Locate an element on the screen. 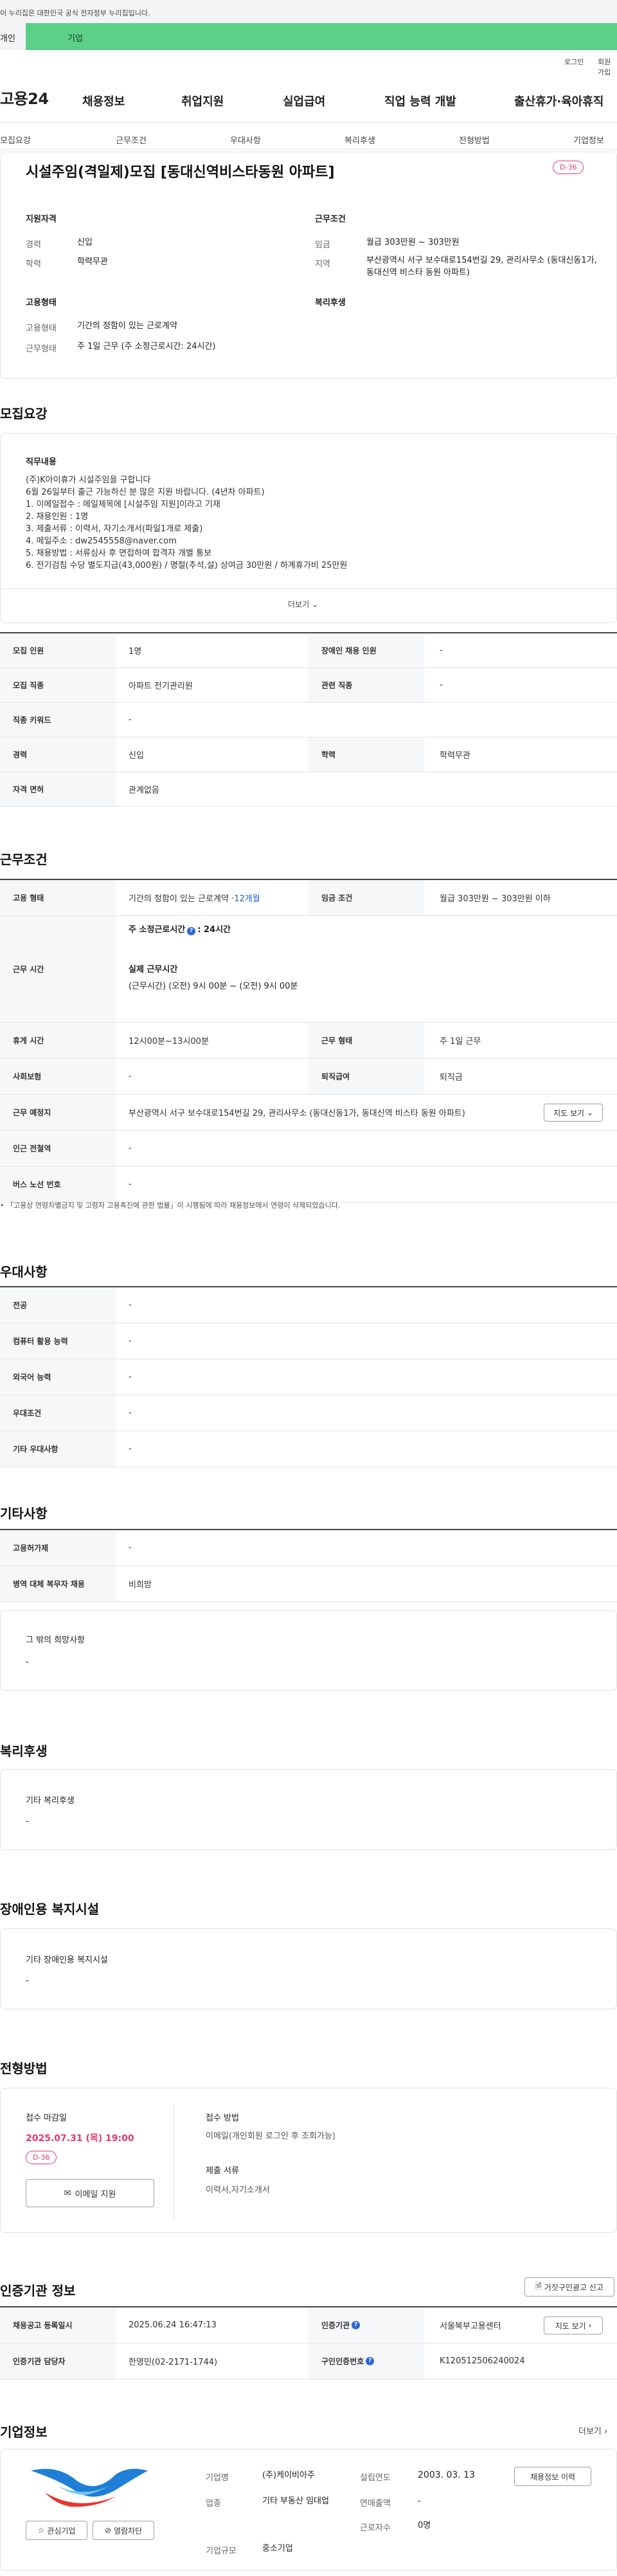 This screenshot has width=617, height=2576. table-value: 기간의 정함이 있는 근로계약 · 12개월 is located at coordinates (194, 897).